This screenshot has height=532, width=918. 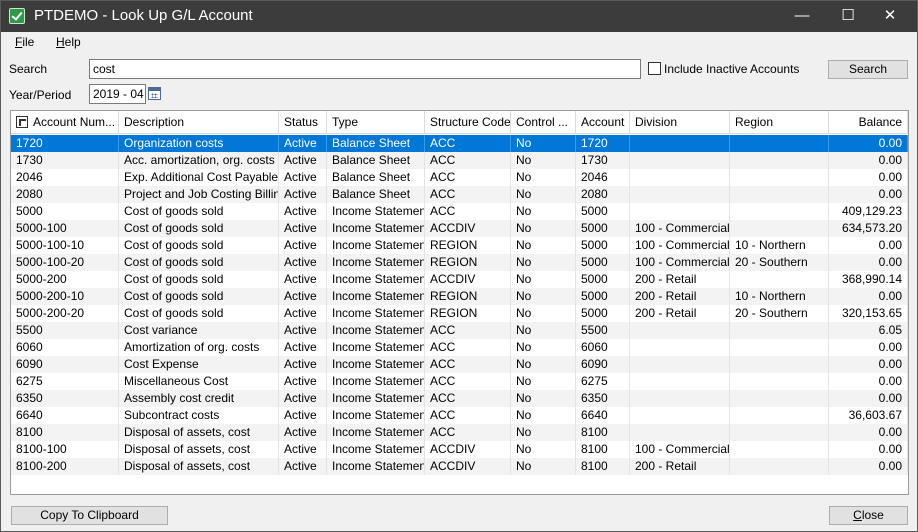 I want to click on cell-account-number: 2046, so click(x=65, y=177).